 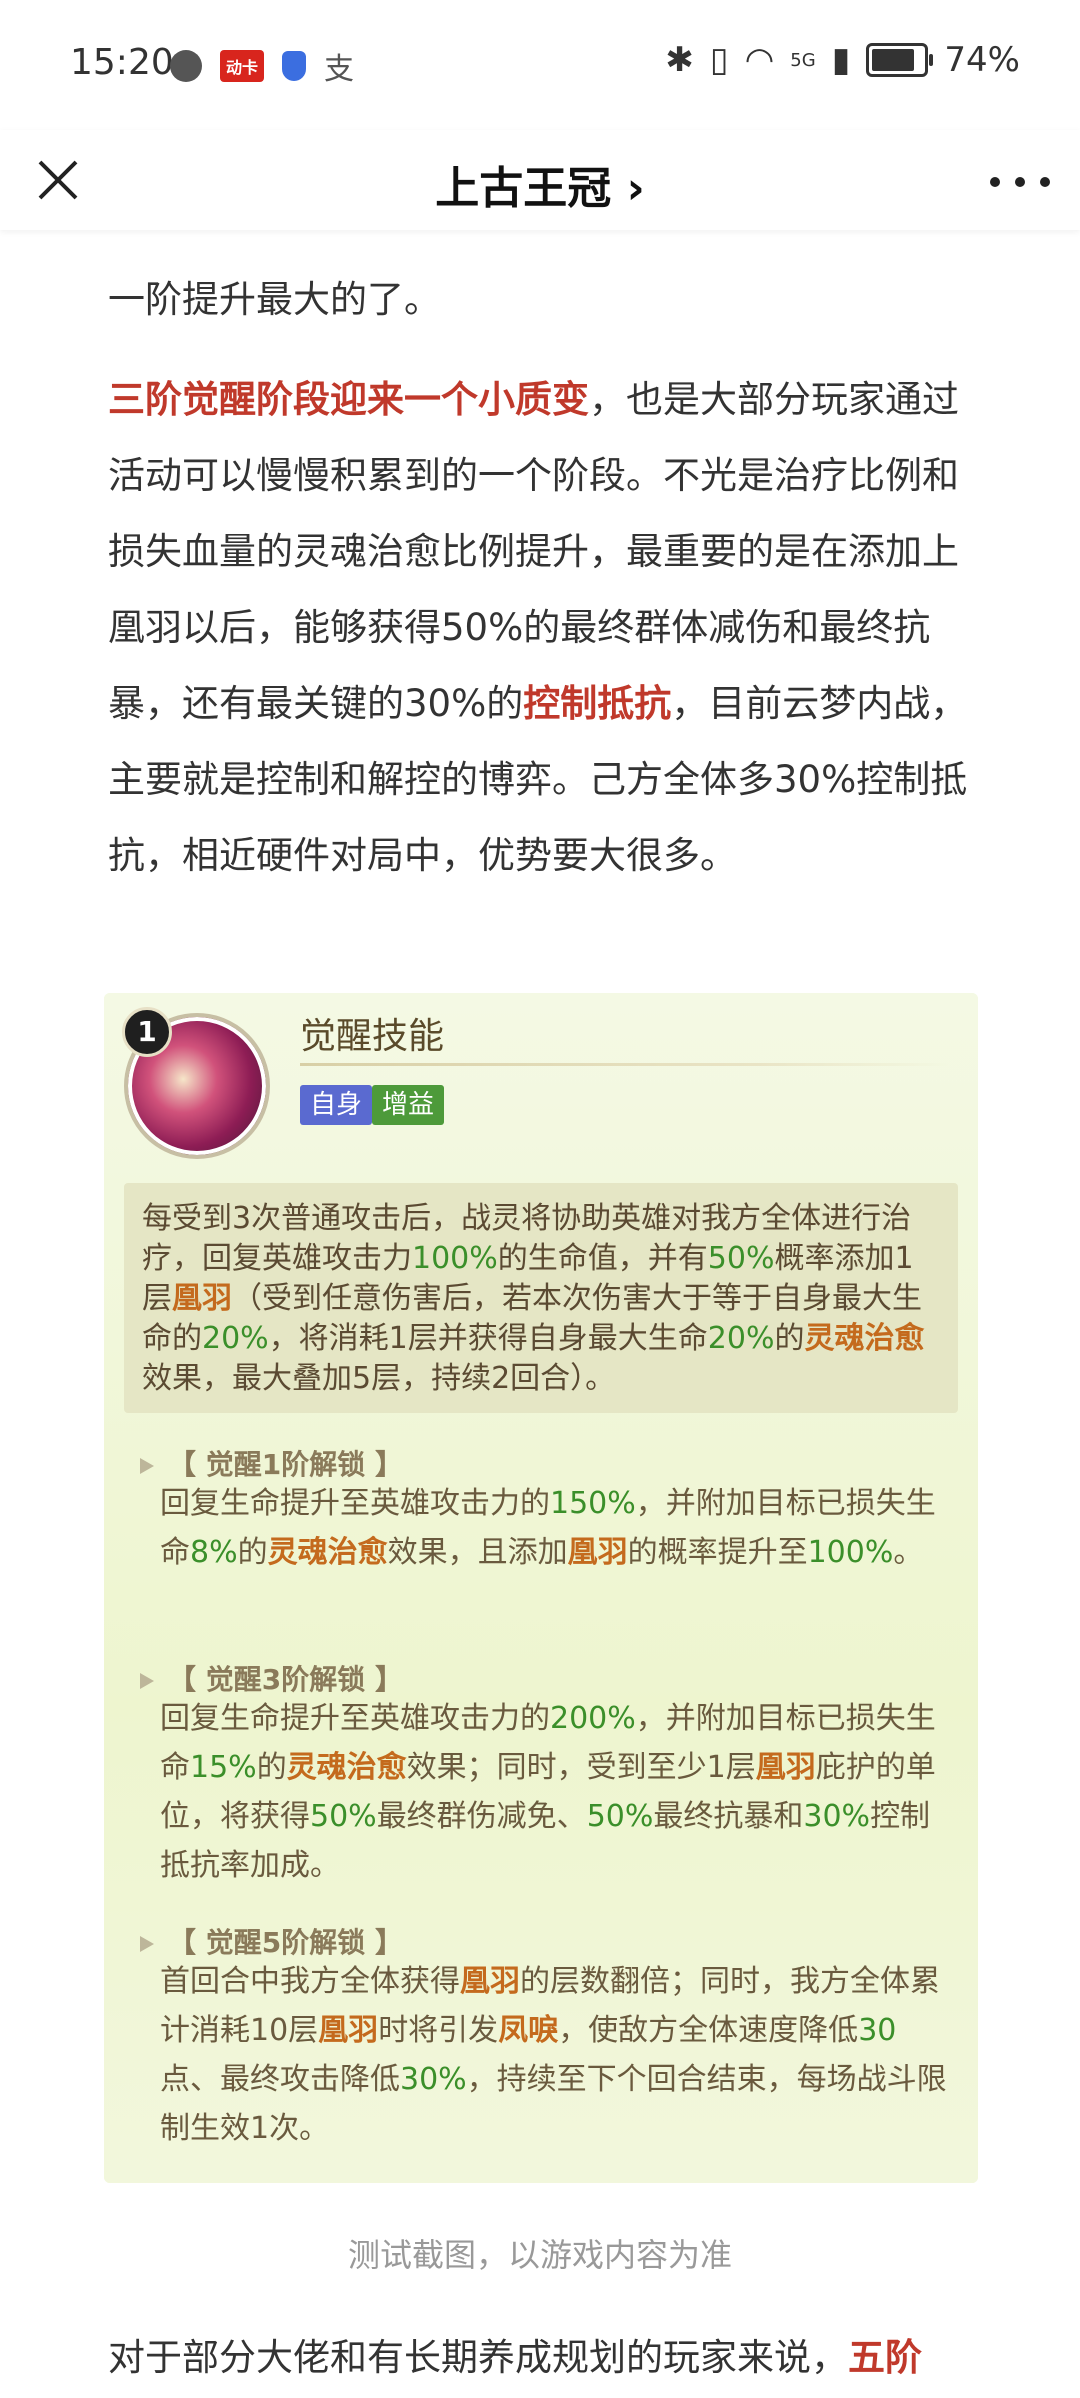 I want to click on unlock-text: 效果；同时，受到至少1层, so click(x=581, y=1767).